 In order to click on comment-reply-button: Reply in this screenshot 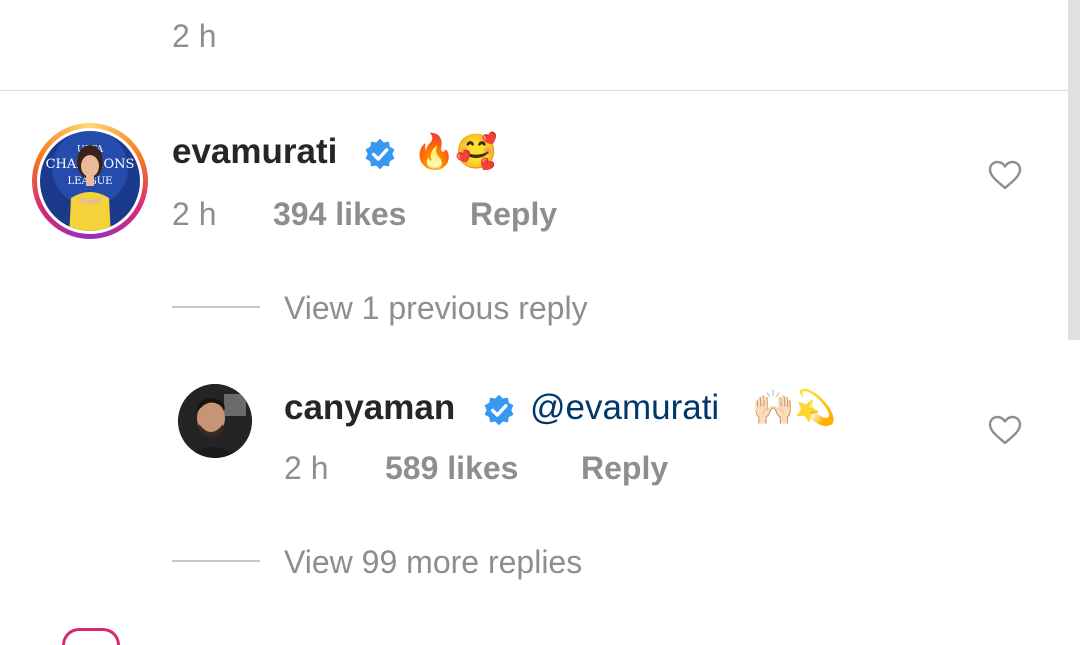, I will do `click(513, 214)`.